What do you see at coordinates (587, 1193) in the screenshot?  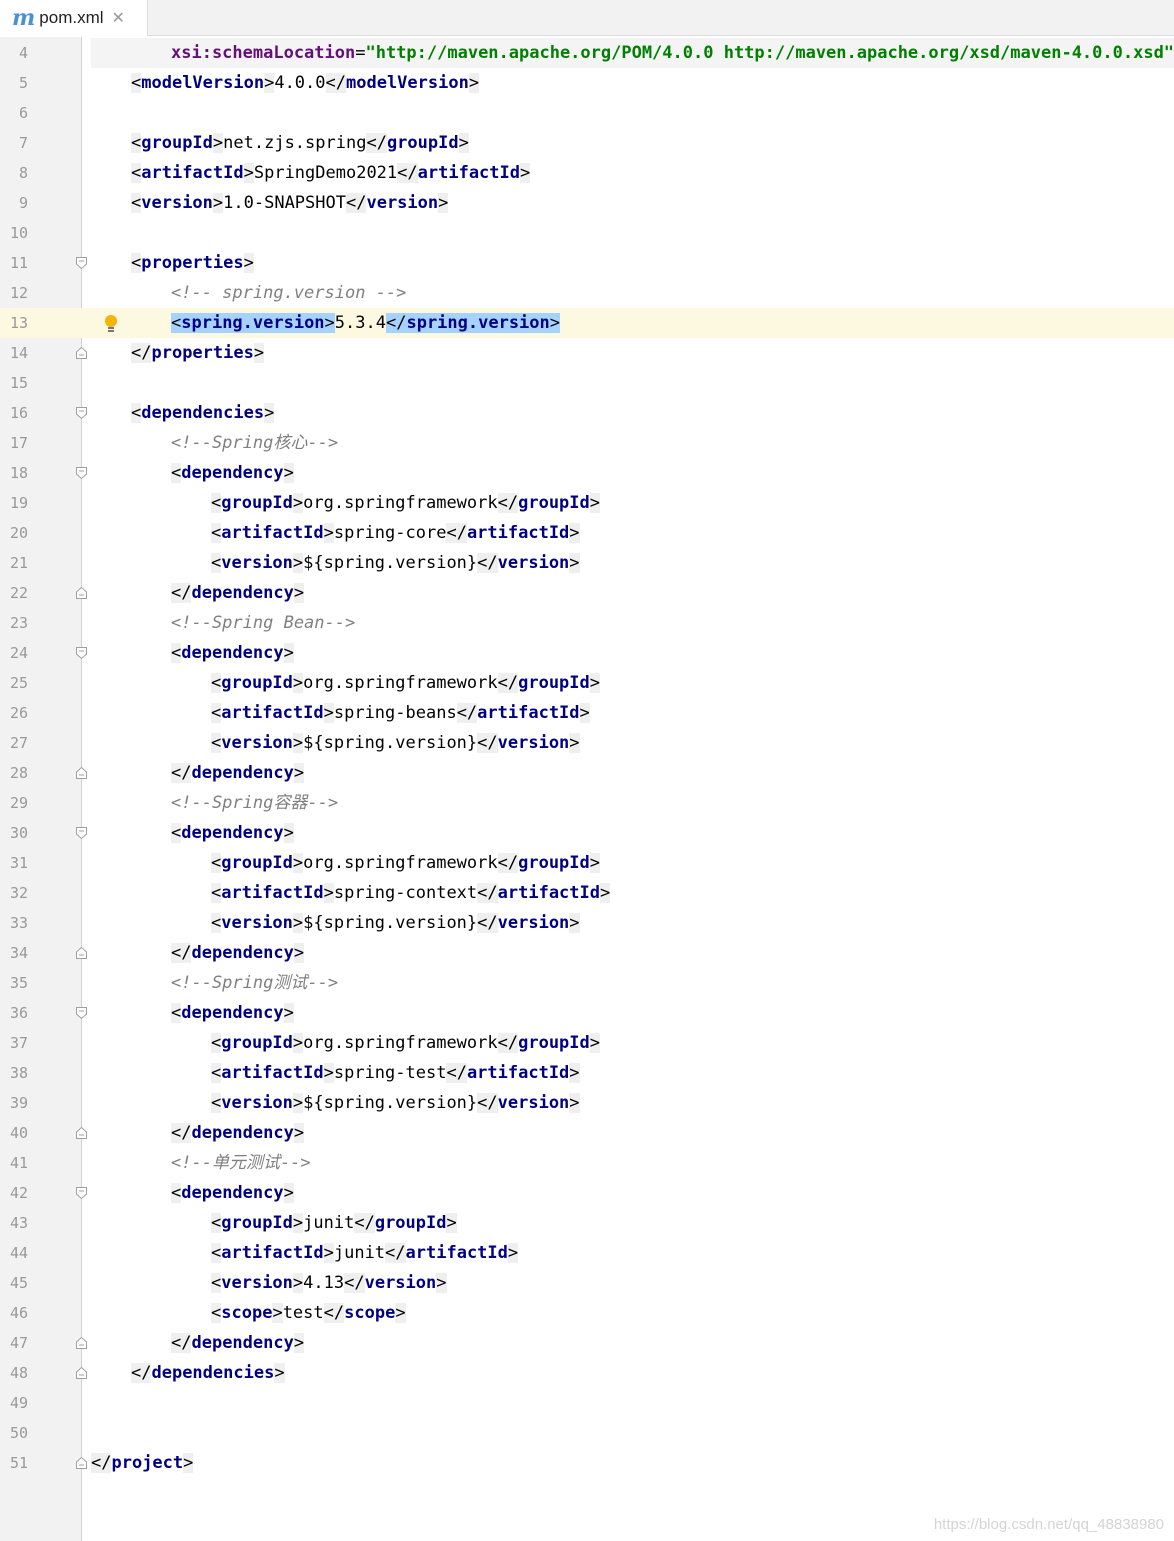 I see `code-line: 42 <dependency>` at bounding box center [587, 1193].